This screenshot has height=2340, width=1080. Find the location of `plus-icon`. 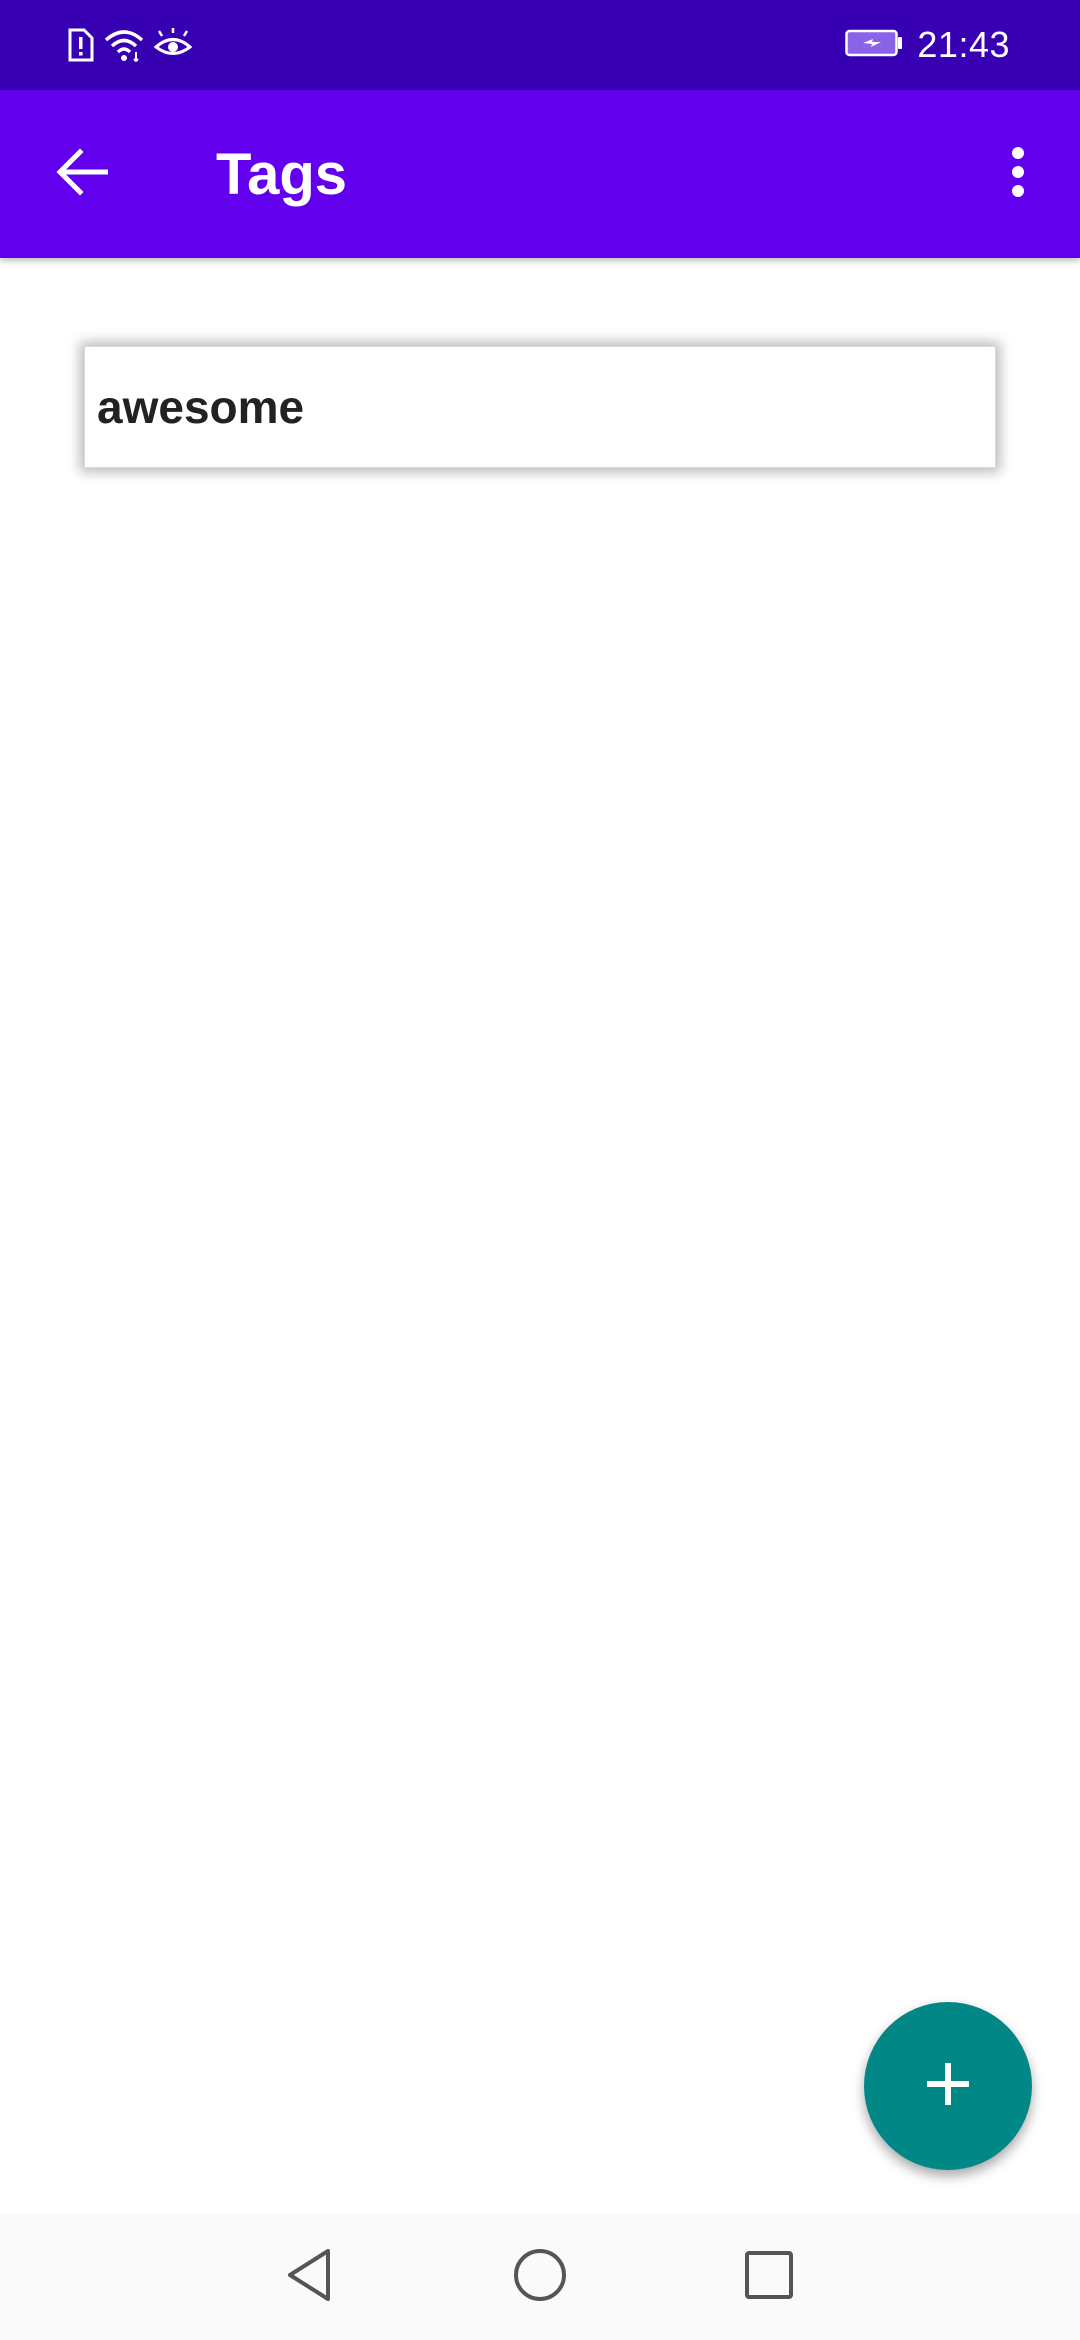

plus-icon is located at coordinates (948, 2086).